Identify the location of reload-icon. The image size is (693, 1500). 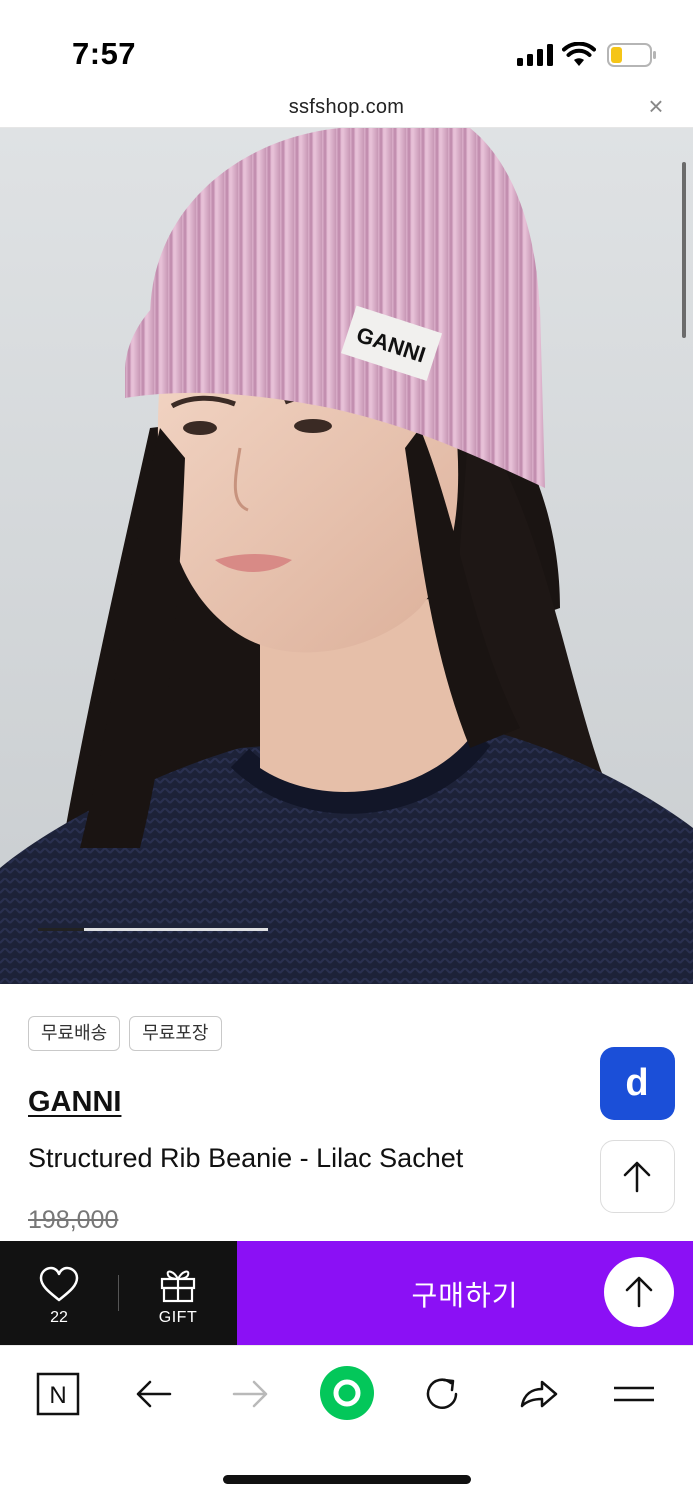
(442, 1394).